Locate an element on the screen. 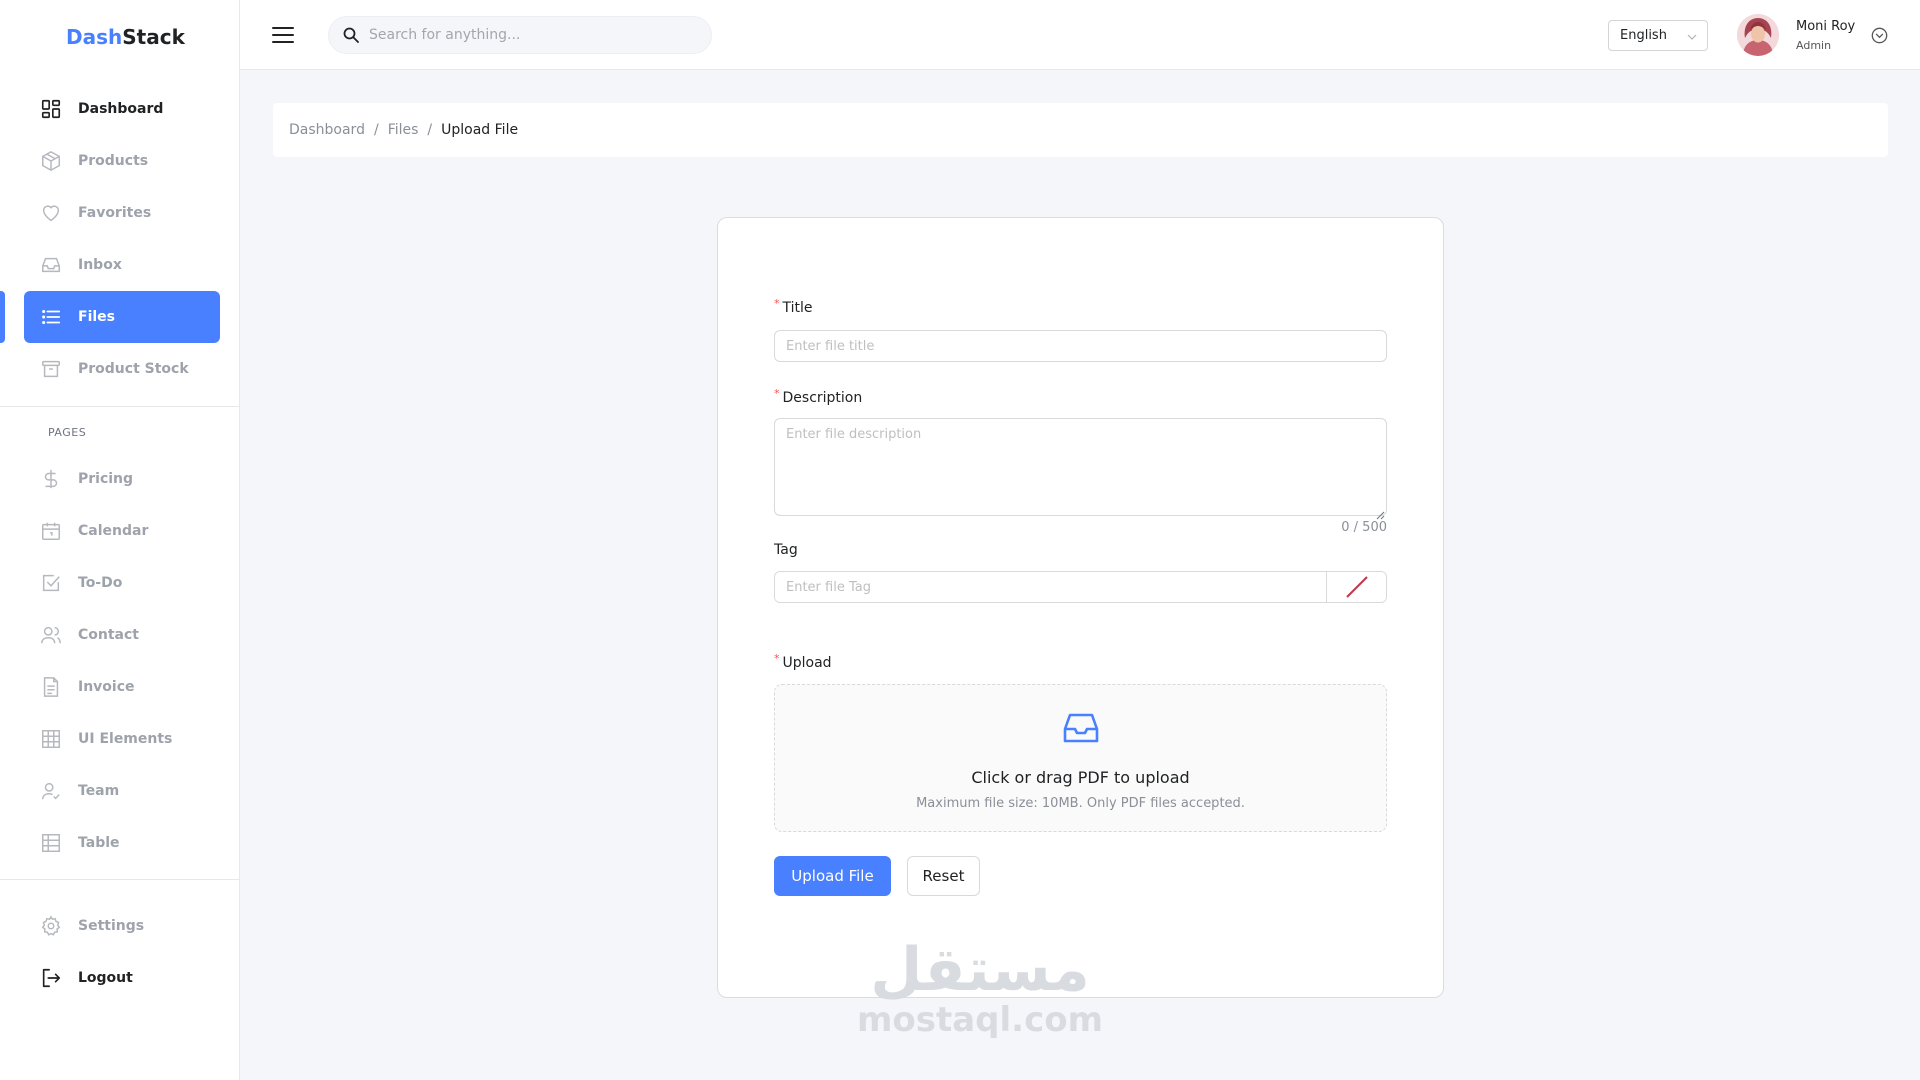 The height and width of the screenshot is (1080, 1920). sidebar-item-label: Contact is located at coordinates (108, 635).